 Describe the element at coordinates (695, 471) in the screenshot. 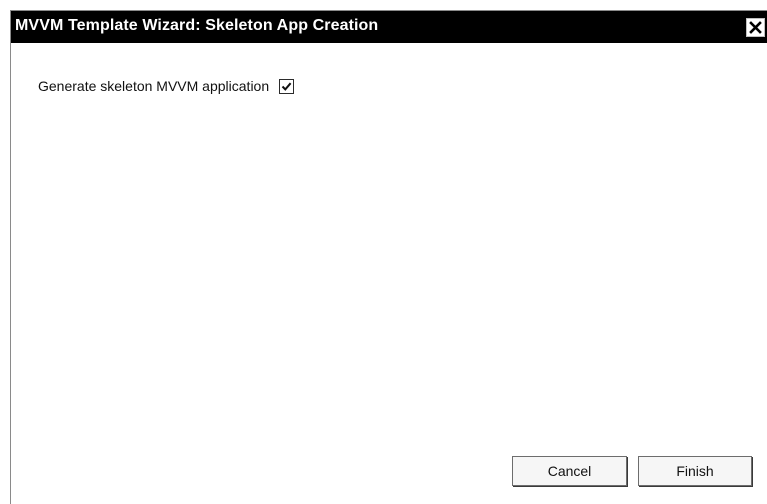

I see `finish-button: Finish` at that location.